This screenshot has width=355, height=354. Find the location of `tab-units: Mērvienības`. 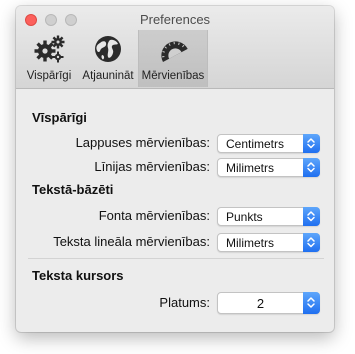

tab-units: Mērvienības is located at coordinates (173, 58).